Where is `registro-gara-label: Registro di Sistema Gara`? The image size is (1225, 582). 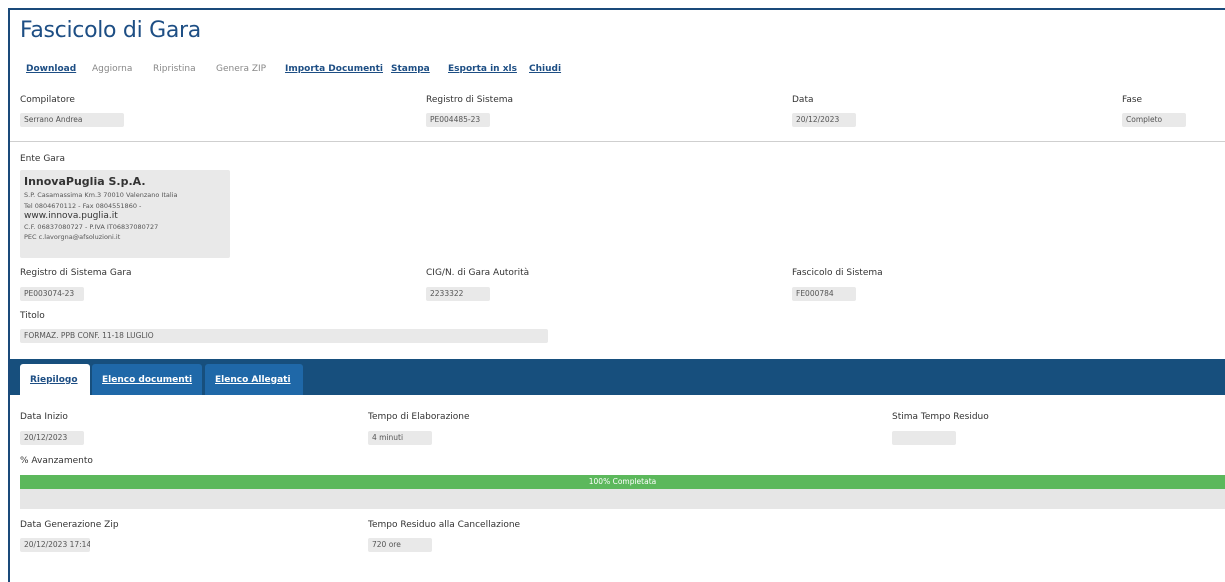
registro-gara-label: Registro di Sistema Gara is located at coordinates (76, 273).